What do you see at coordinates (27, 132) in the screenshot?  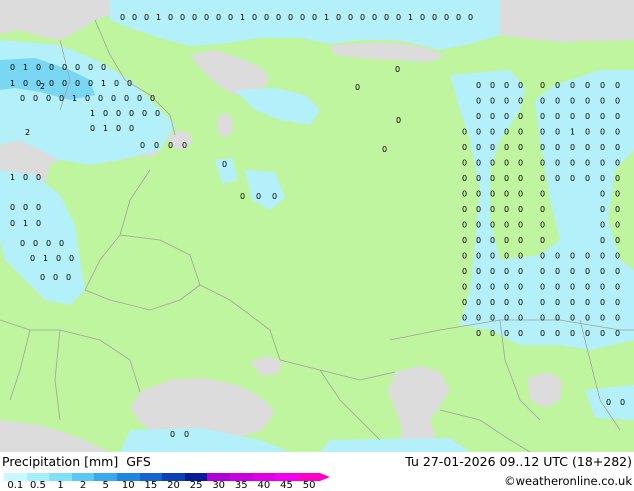 I see `cell-marker: 2` at bounding box center [27, 132].